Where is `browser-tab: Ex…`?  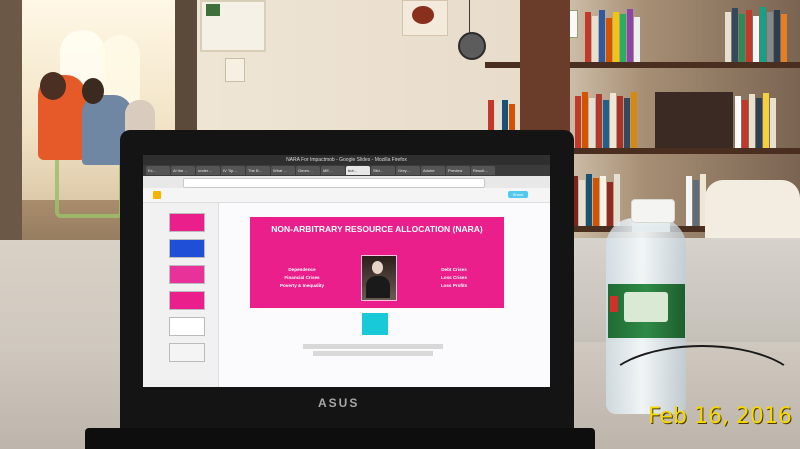 browser-tab: Ex… is located at coordinates (158, 170).